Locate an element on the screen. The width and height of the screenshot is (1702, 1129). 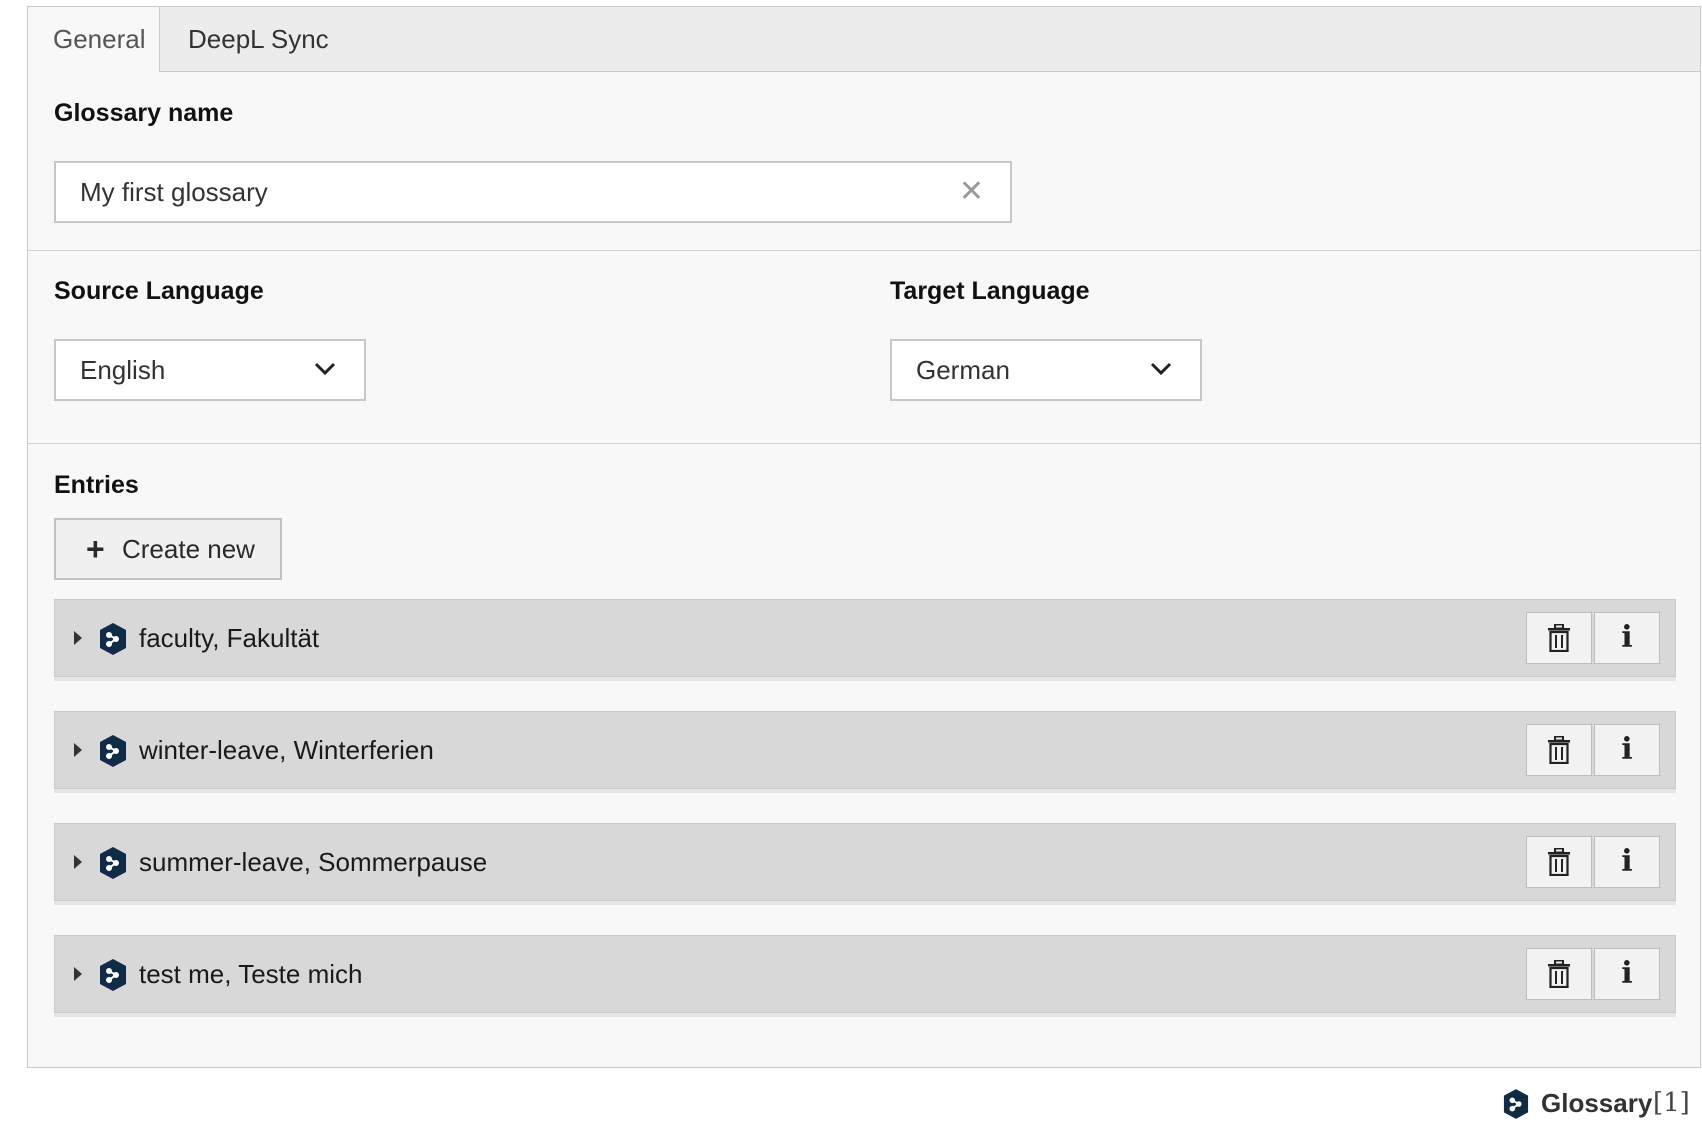
entry-row: faculty, Fakultät i is located at coordinates (865, 638).